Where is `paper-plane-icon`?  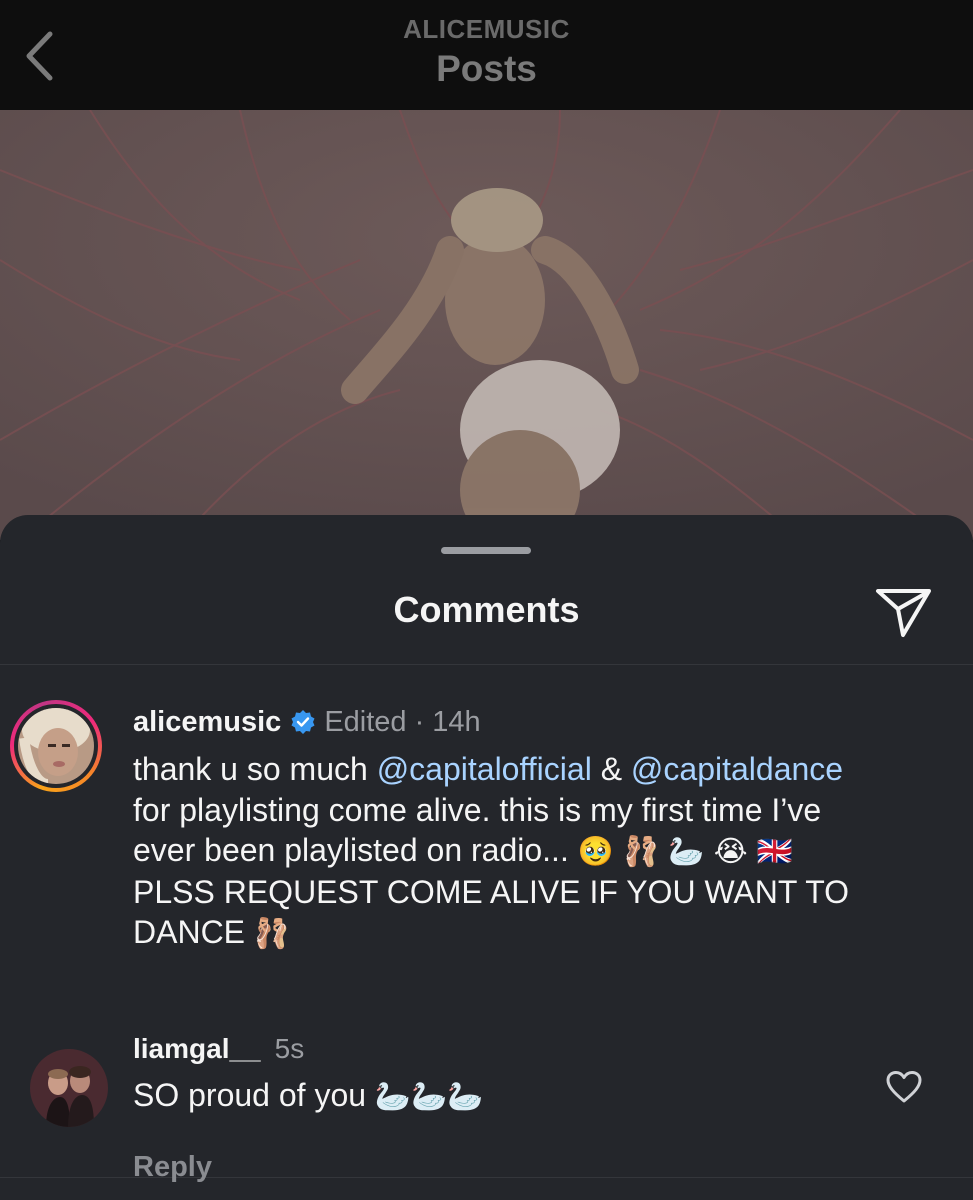
paper-plane-icon is located at coordinates (903, 613).